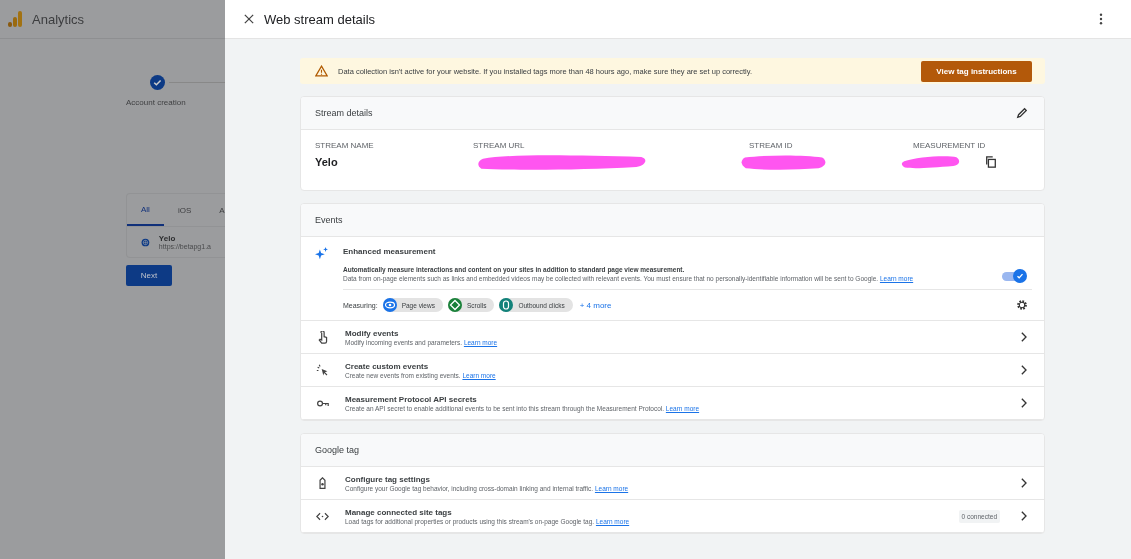 This screenshot has height=559, width=1131. Describe the element at coordinates (345, 145) in the screenshot. I see `field-label: STREAM NAME` at that location.